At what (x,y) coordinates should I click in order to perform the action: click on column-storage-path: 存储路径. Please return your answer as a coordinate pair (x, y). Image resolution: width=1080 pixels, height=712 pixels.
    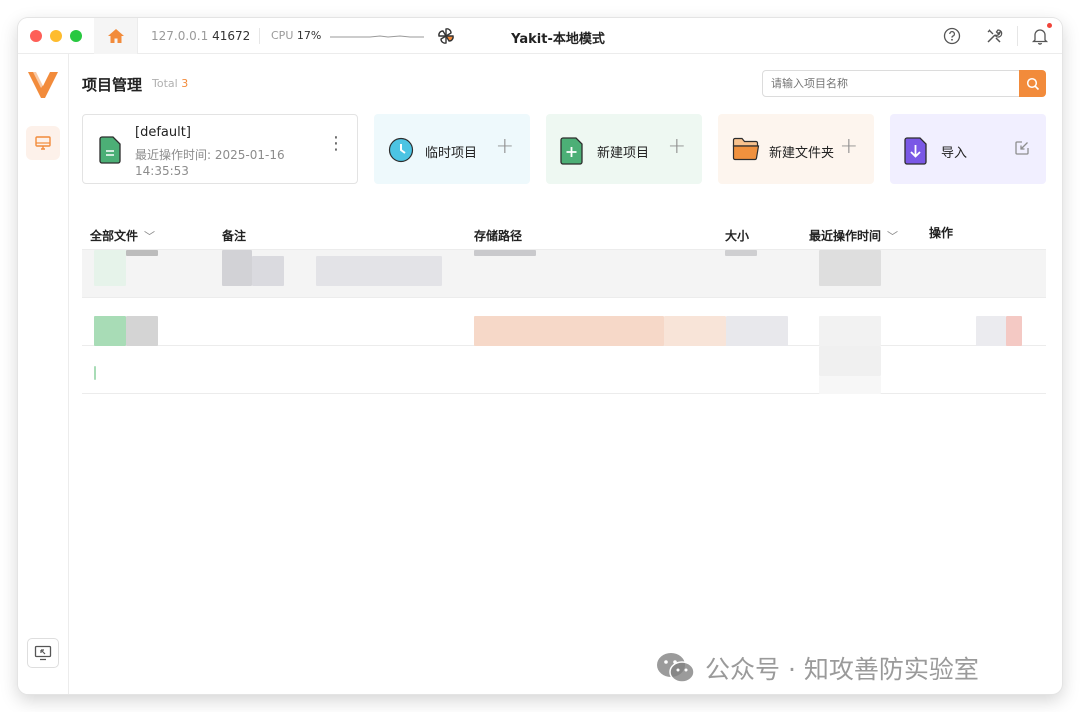
    Looking at the image, I should click on (498, 236).